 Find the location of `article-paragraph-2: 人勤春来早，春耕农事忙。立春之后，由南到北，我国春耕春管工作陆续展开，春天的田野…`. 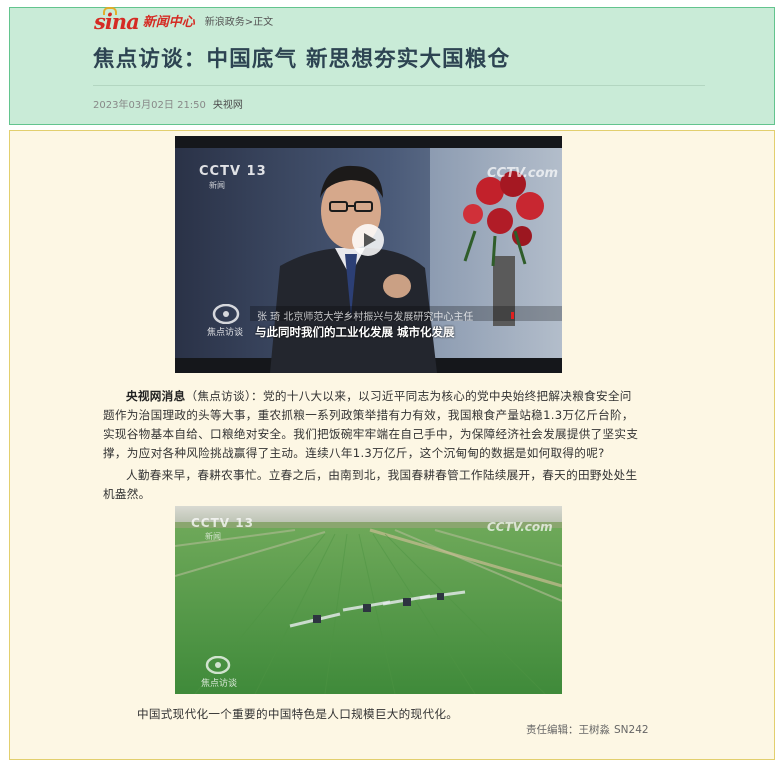

article-paragraph-2: 人勤春来早，春耕农事忙。立春之后，由南到北，我国春耕春管工作陆续展开，春天的田野… is located at coordinates (373, 485).